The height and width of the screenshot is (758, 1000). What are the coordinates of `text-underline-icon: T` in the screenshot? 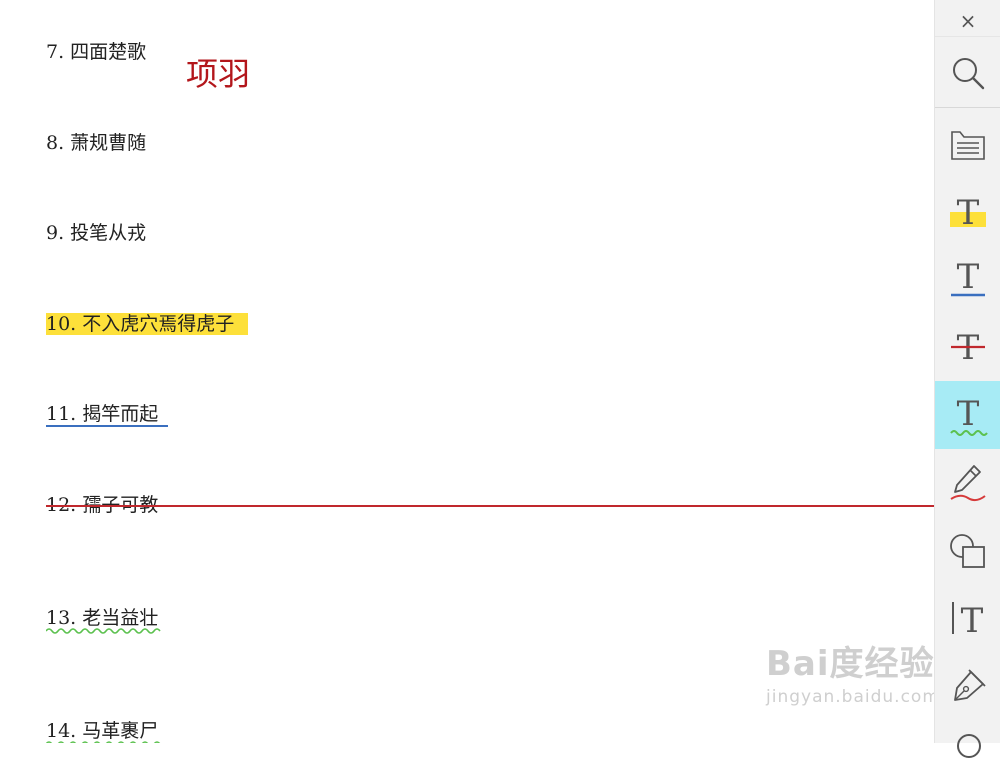 It's located at (968, 277).